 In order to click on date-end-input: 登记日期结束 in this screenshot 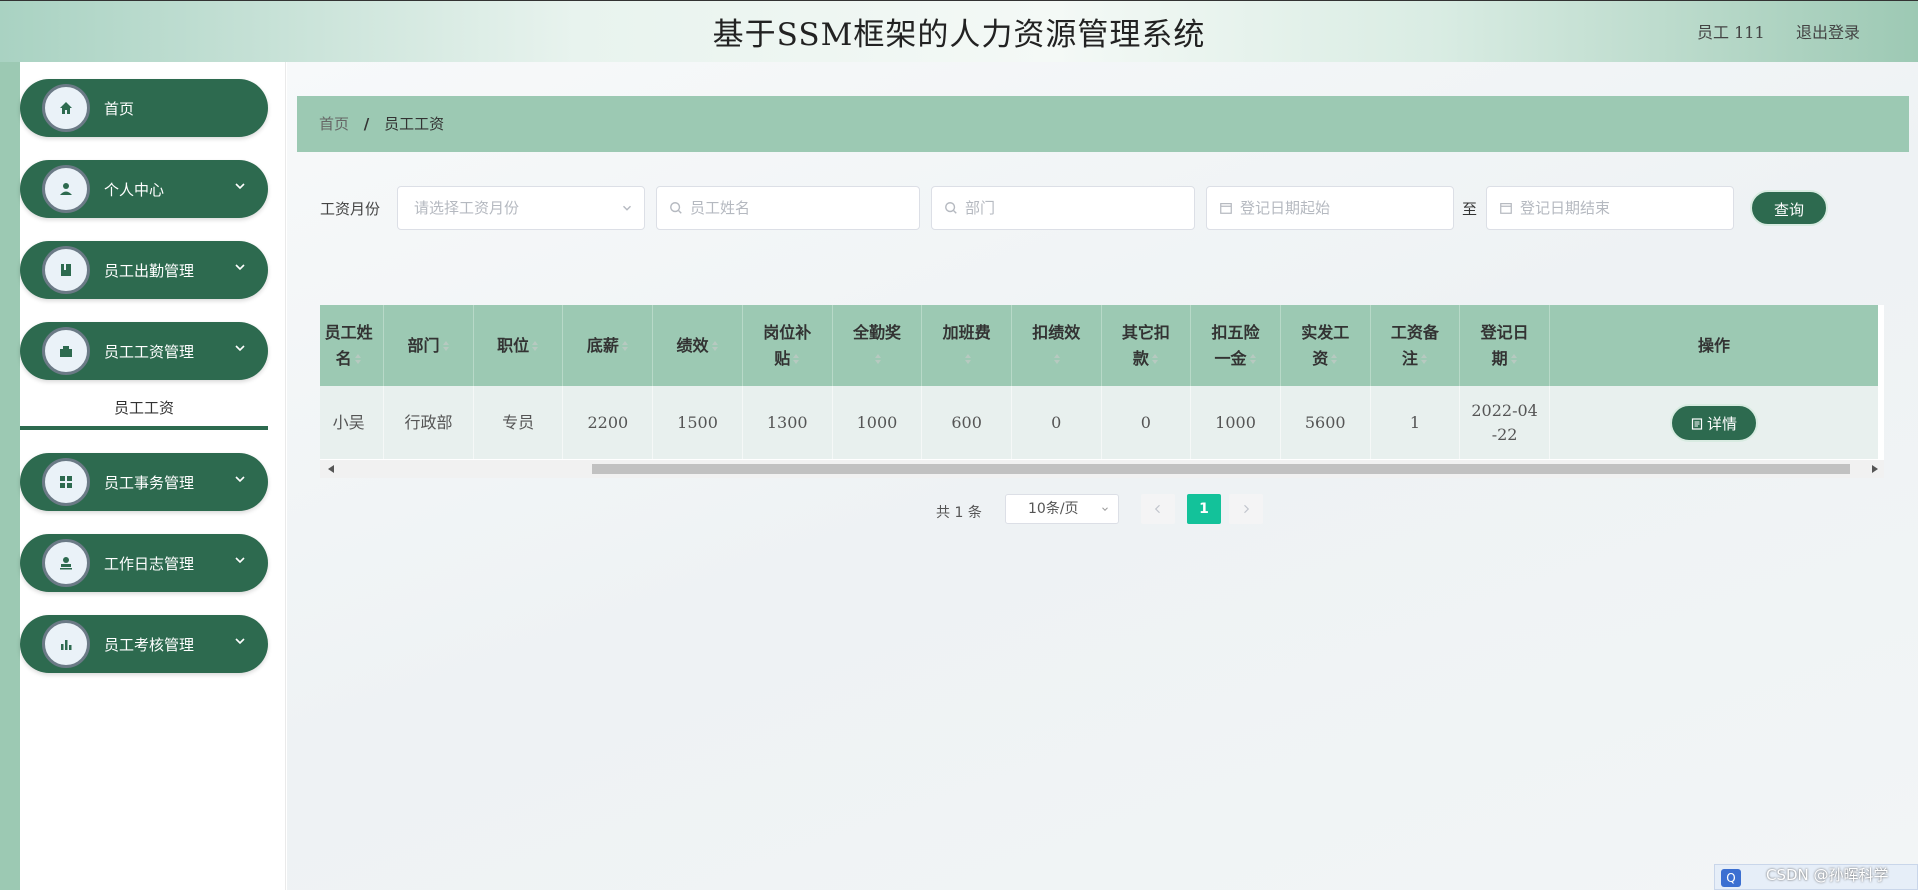, I will do `click(1610, 208)`.